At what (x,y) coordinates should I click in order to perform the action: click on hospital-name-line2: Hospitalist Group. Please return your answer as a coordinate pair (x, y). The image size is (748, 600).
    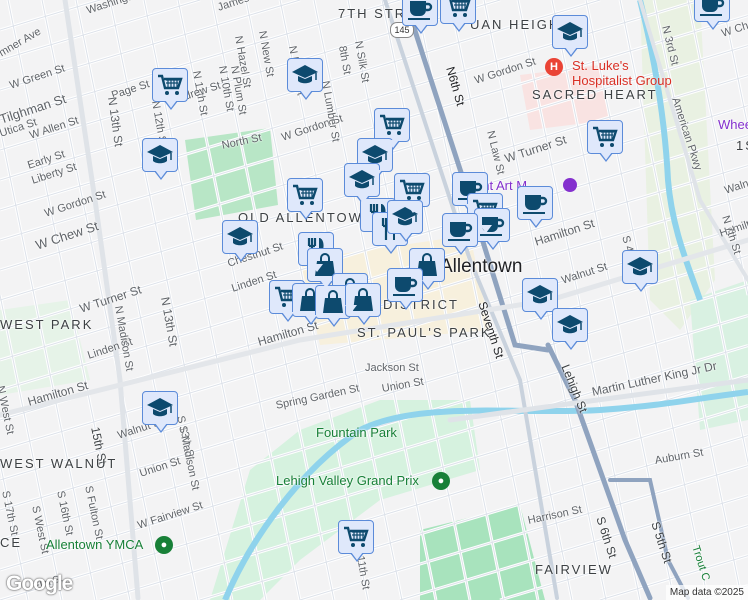
    Looking at the image, I should click on (622, 80).